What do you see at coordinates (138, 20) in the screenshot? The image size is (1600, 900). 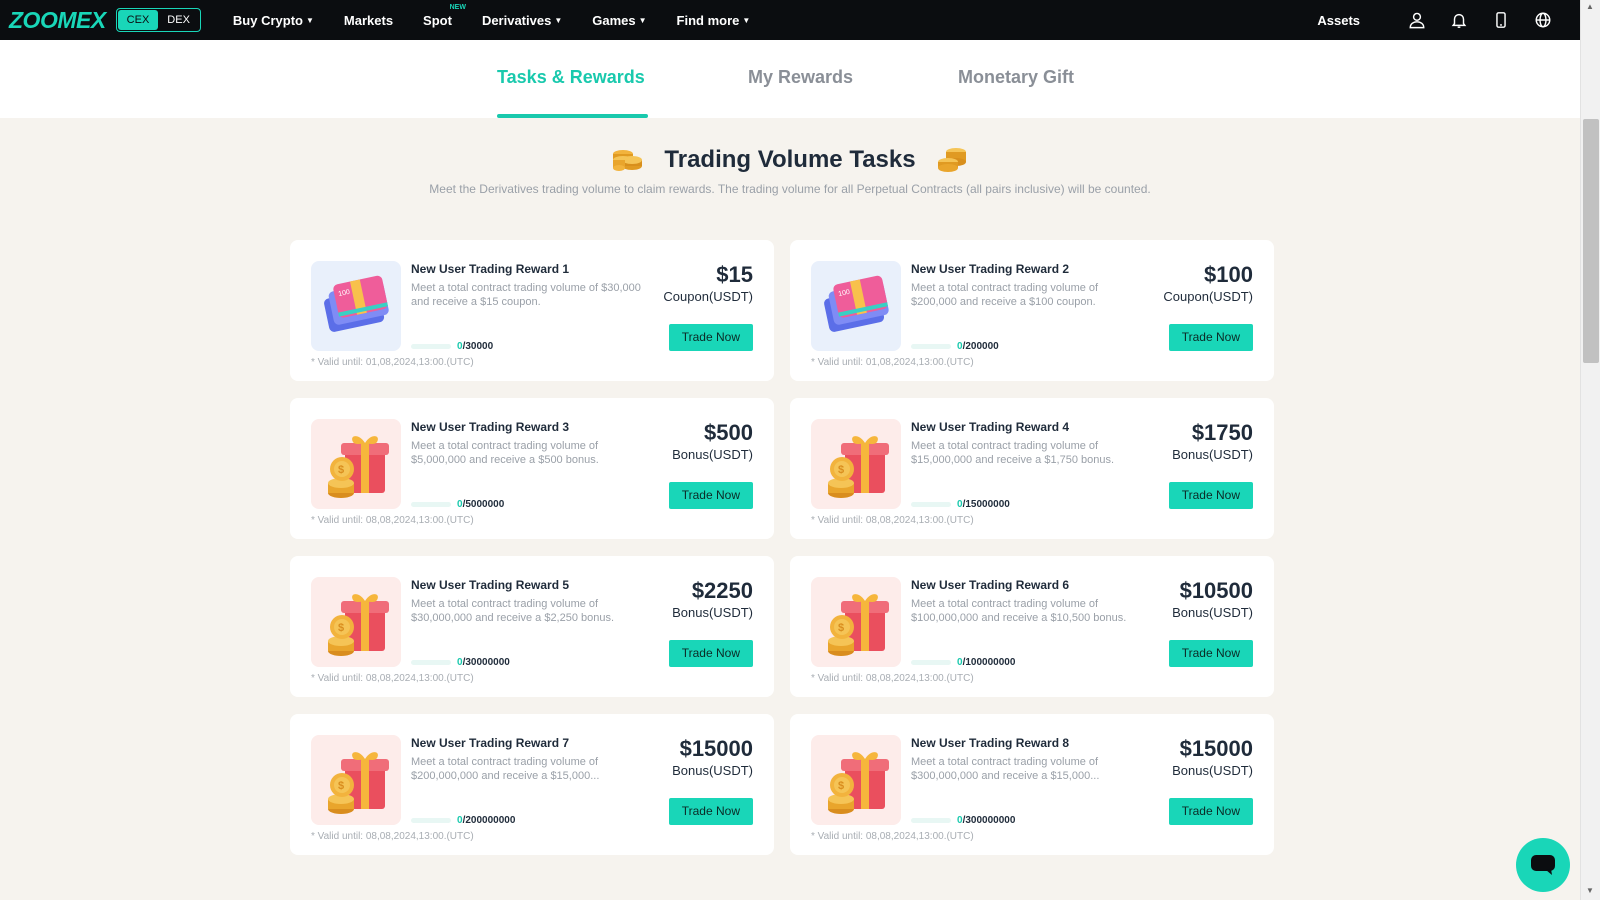 I see `cex-option: CEX` at bounding box center [138, 20].